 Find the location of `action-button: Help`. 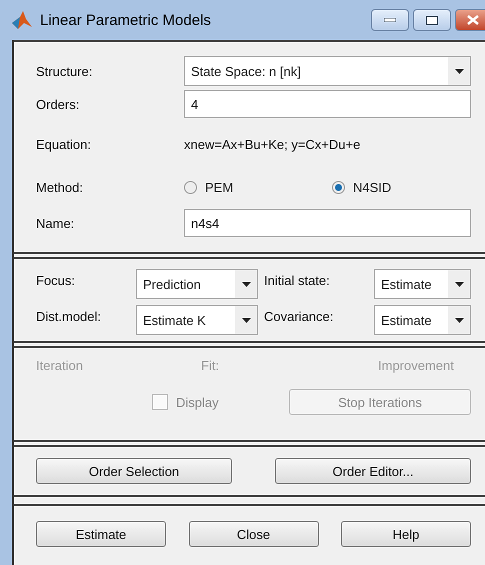

action-button: Help is located at coordinates (406, 534).